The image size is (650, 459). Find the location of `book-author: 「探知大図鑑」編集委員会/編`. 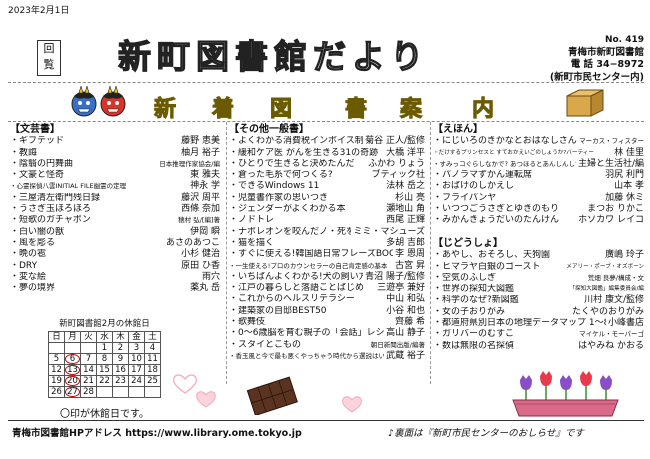

book-author: 「探知大図鑑」編集委員会/編 is located at coordinates (606, 289).